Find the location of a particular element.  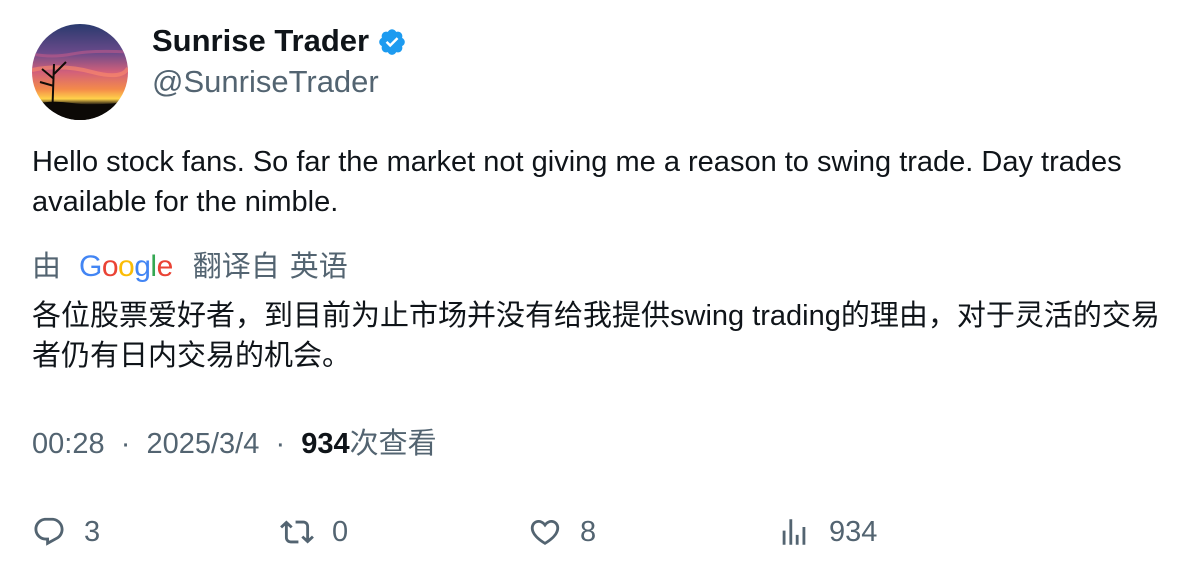

action-bar: 3 0 8 934 is located at coordinates (598, 532).